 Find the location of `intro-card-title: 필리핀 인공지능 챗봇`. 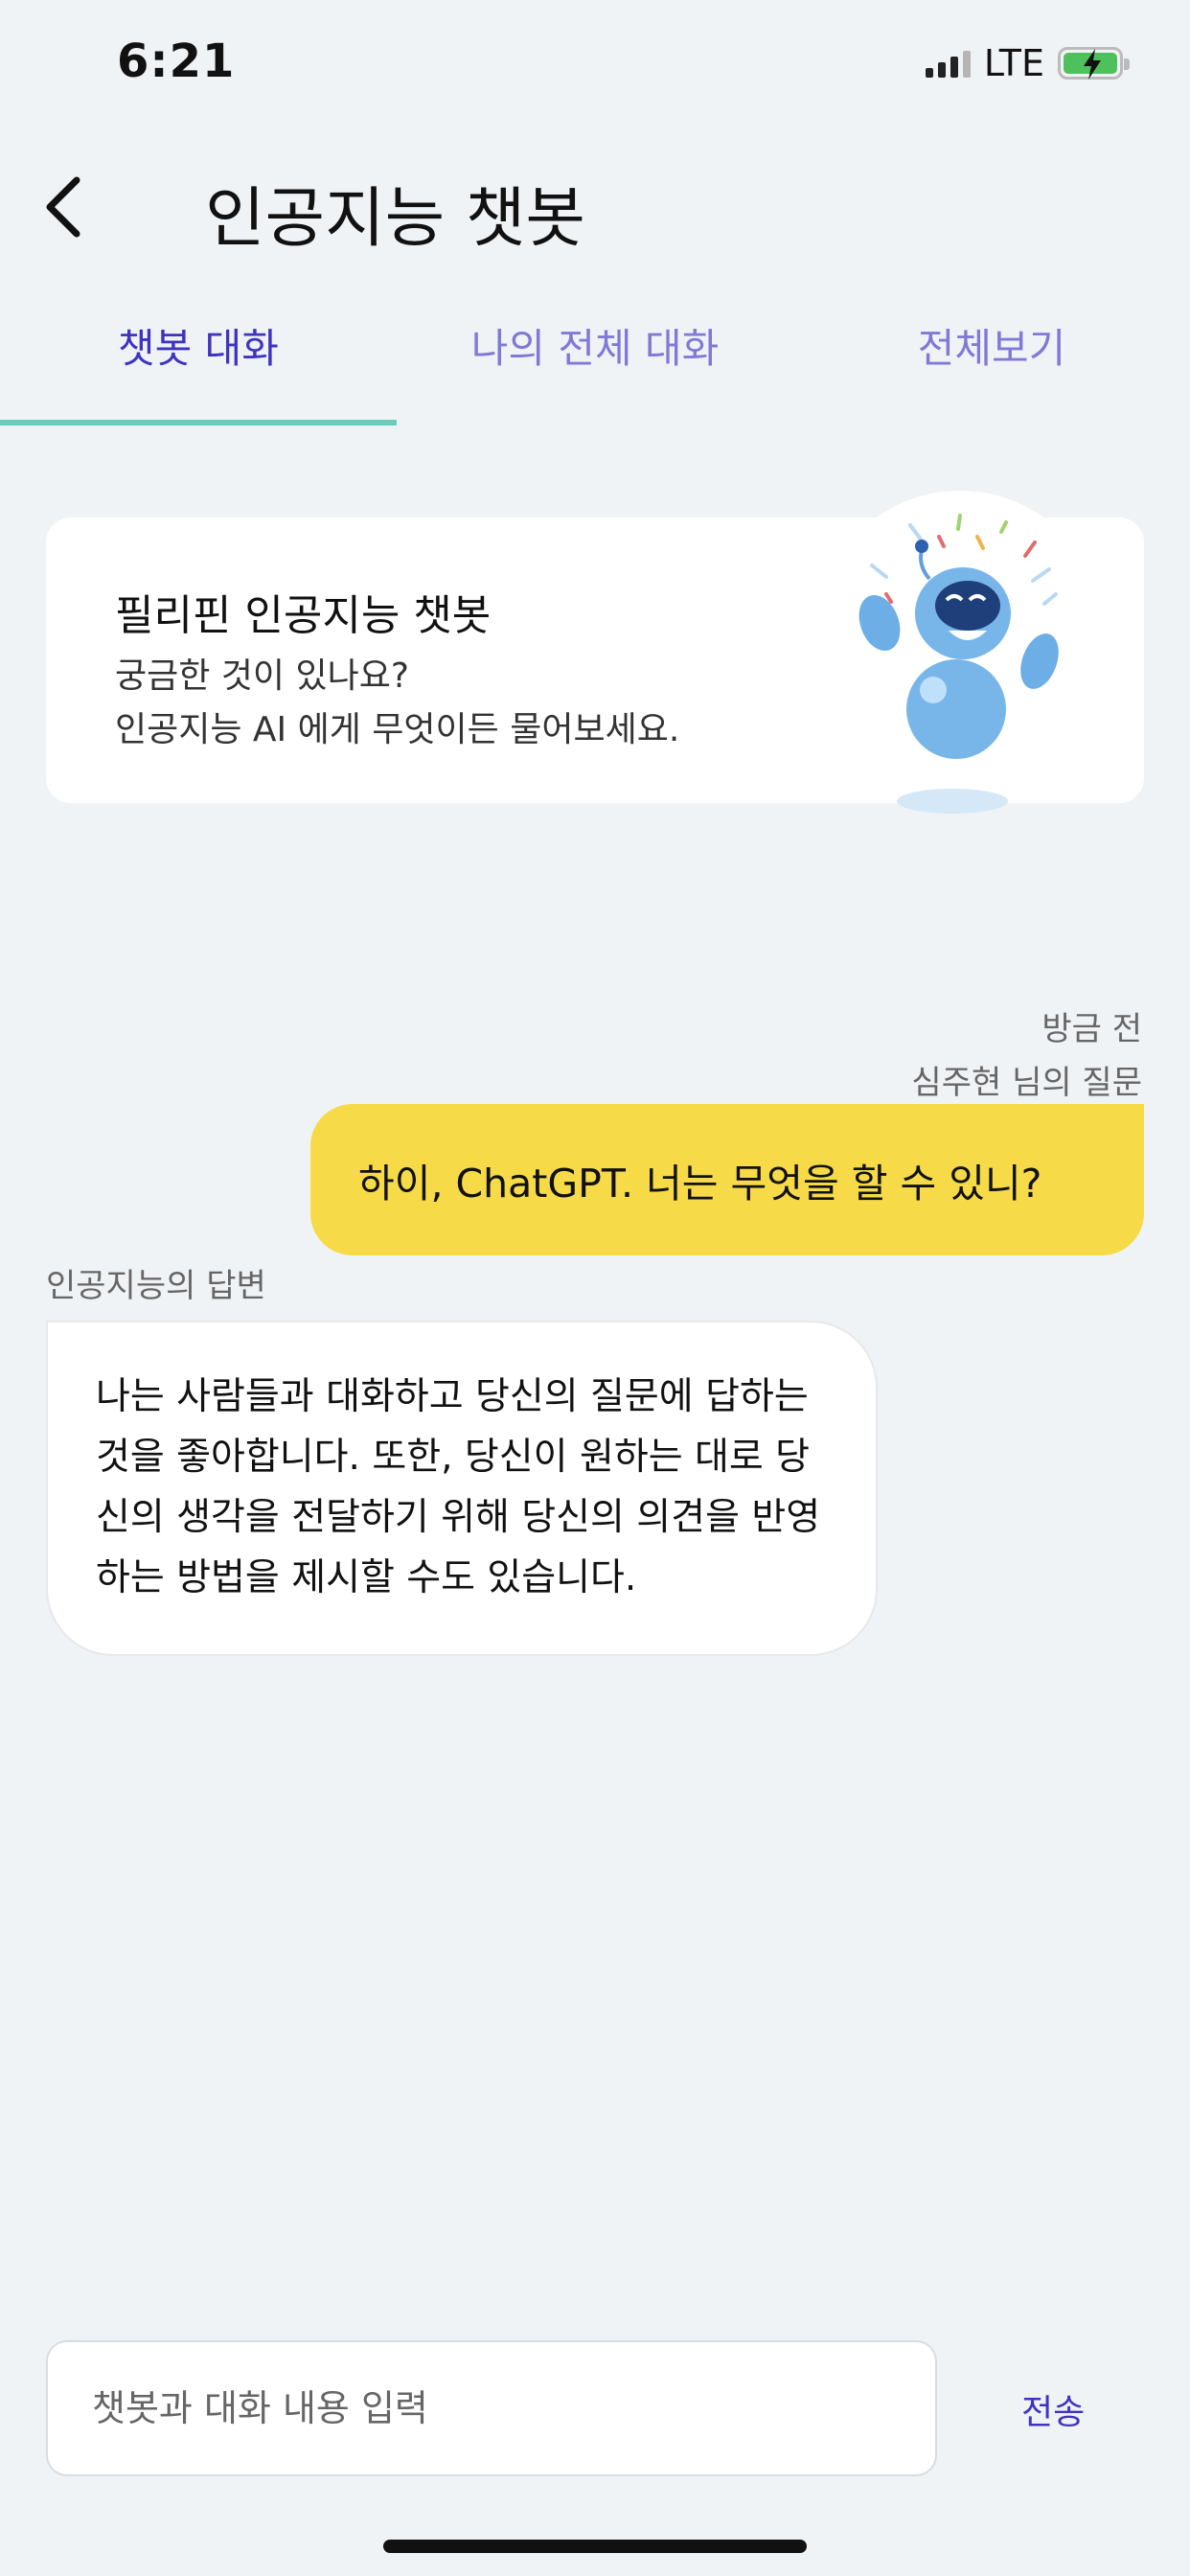

intro-card-title: 필리핀 인공지능 챗봇 is located at coordinates (303, 615).